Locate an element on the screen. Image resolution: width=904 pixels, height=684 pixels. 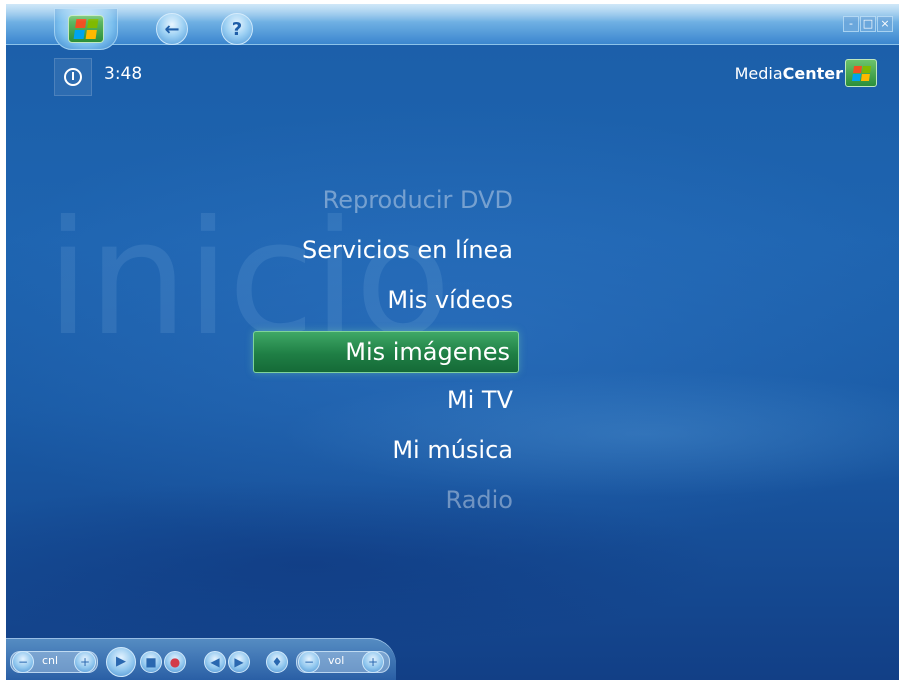
help-button: ? is located at coordinates (237, 29).